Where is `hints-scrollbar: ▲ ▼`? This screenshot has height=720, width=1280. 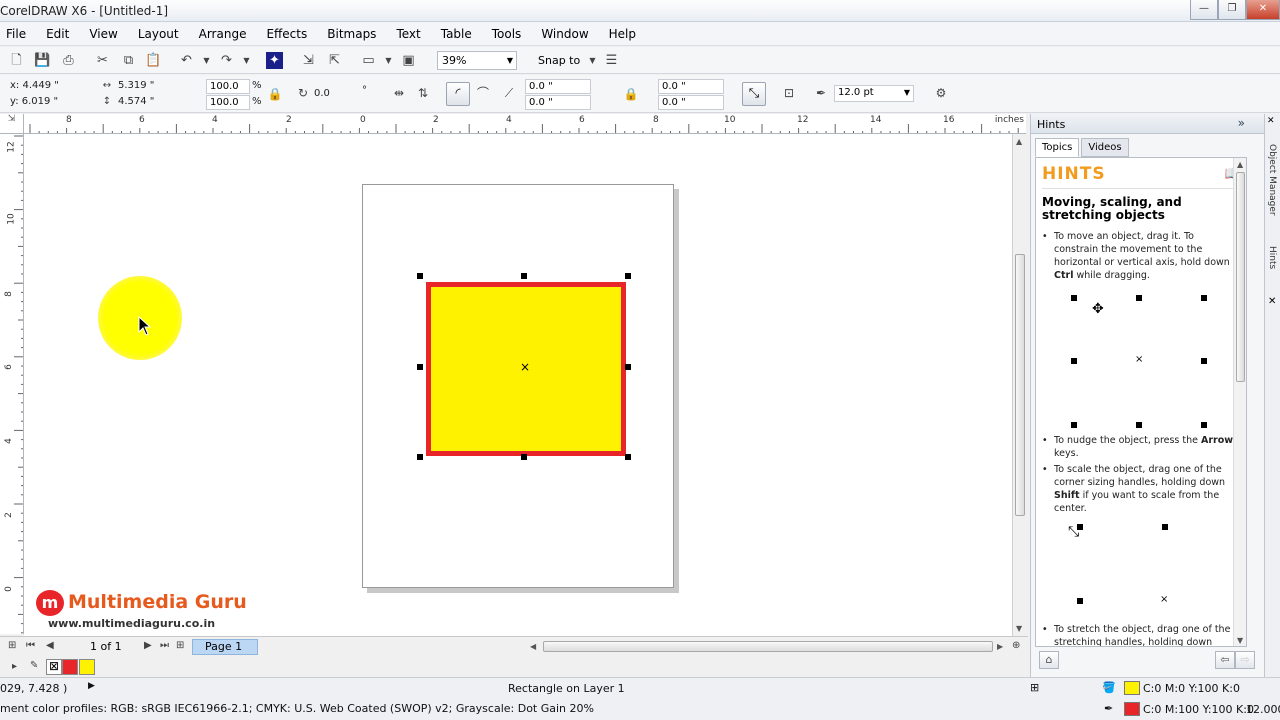 hints-scrollbar: ▲ ▼ is located at coordinates (1239, 402).